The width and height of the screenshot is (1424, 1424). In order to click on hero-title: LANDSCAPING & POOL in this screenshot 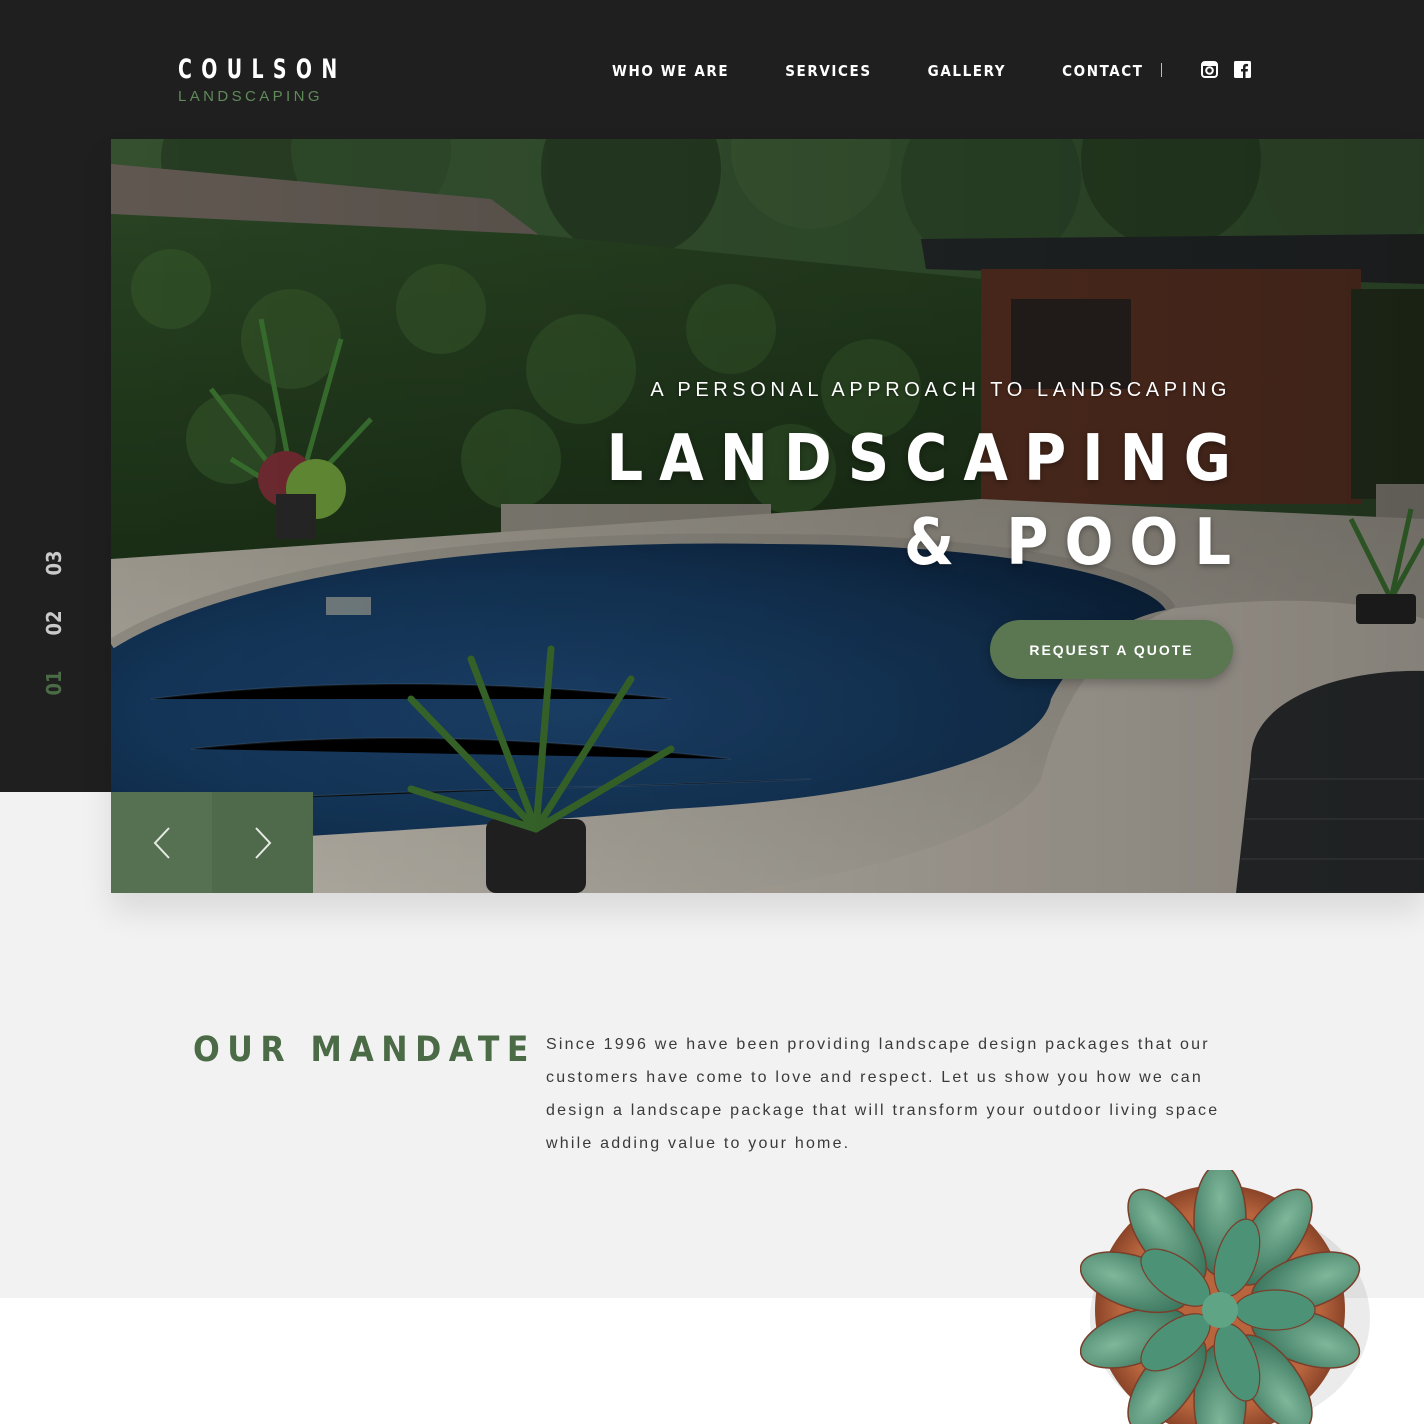, I will do `click(926, 501)`.